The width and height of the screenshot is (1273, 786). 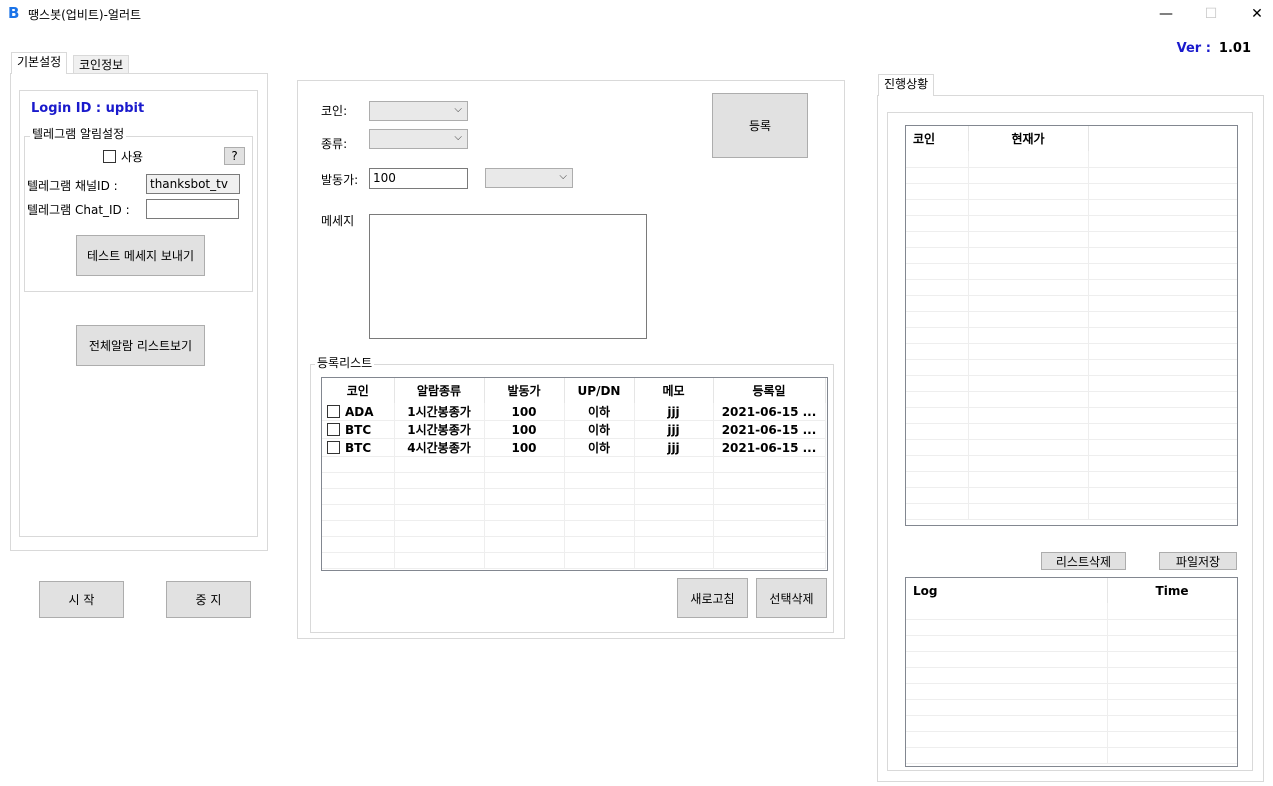 I want to click on coin-select: ⌵, so click(x=418, y=111).